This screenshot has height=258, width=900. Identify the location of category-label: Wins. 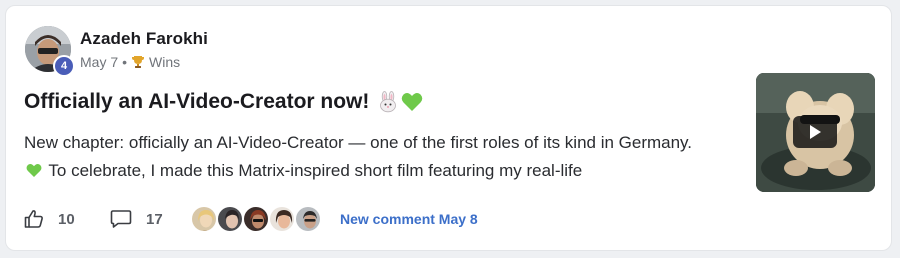
(164, 62).